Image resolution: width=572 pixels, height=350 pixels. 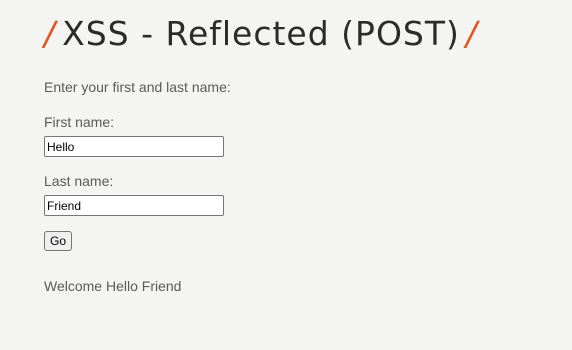 What do you see at coordinates (58, 241) in the screenshot?
I see `go-button: Go` at bounding box center [58, 241].